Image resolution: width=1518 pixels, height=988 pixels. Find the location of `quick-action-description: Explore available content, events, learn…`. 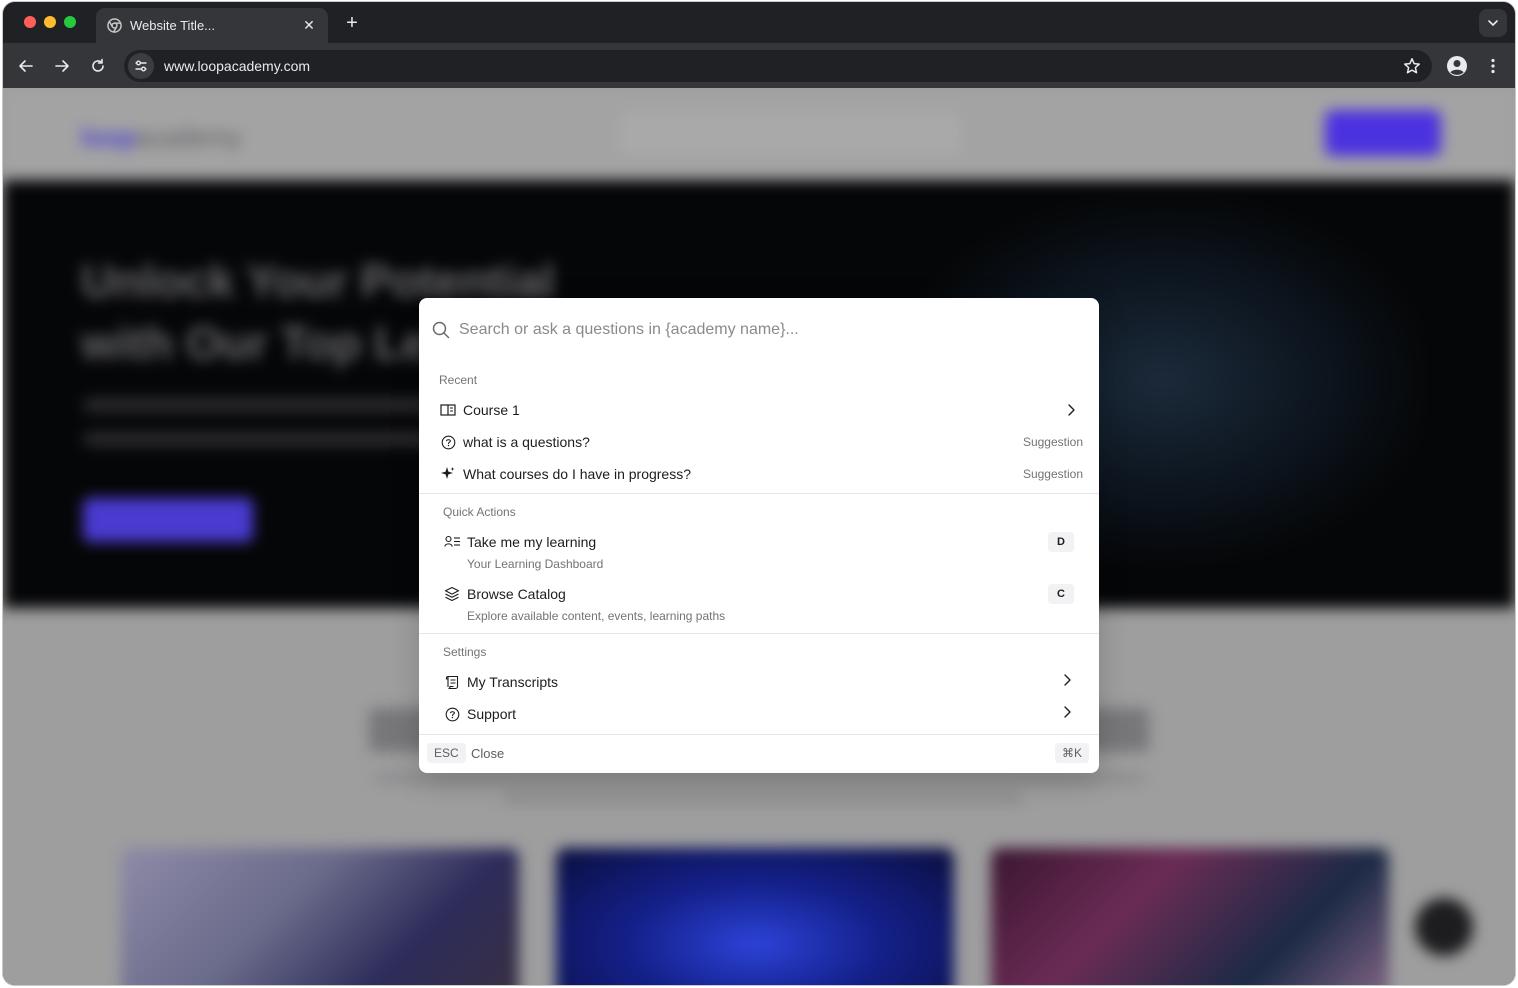

quick-action-description: Explore available content, events, learn… is located at coordinates (596, 616).